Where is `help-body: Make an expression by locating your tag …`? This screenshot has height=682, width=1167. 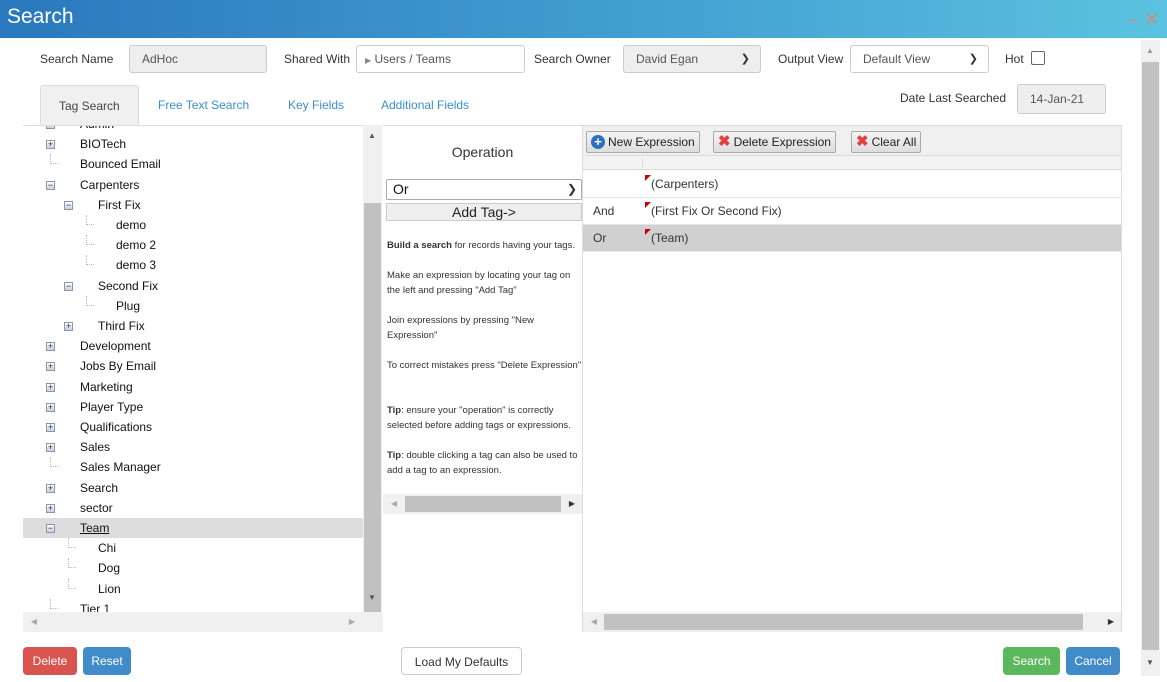 help-body: Make an expression by locating your tag … is located at coordinates (479, 283).